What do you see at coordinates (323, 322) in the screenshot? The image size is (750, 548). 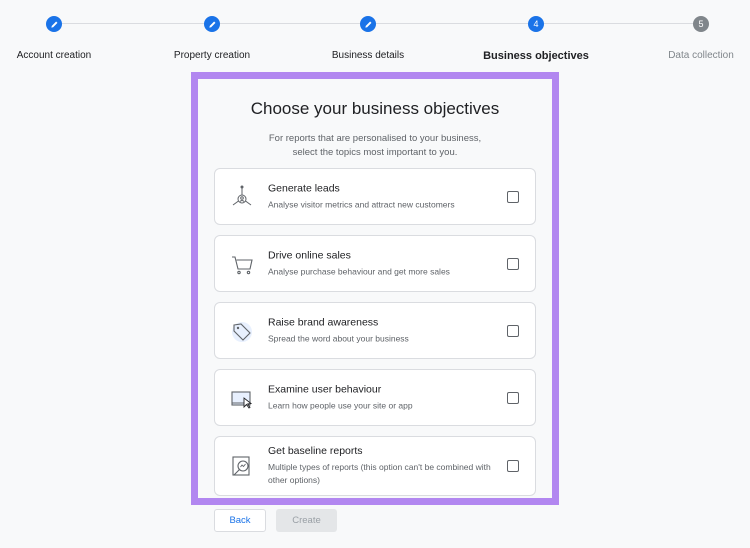 I see `objective-title: Raise brand awareness` at bounding box center [323, 322].